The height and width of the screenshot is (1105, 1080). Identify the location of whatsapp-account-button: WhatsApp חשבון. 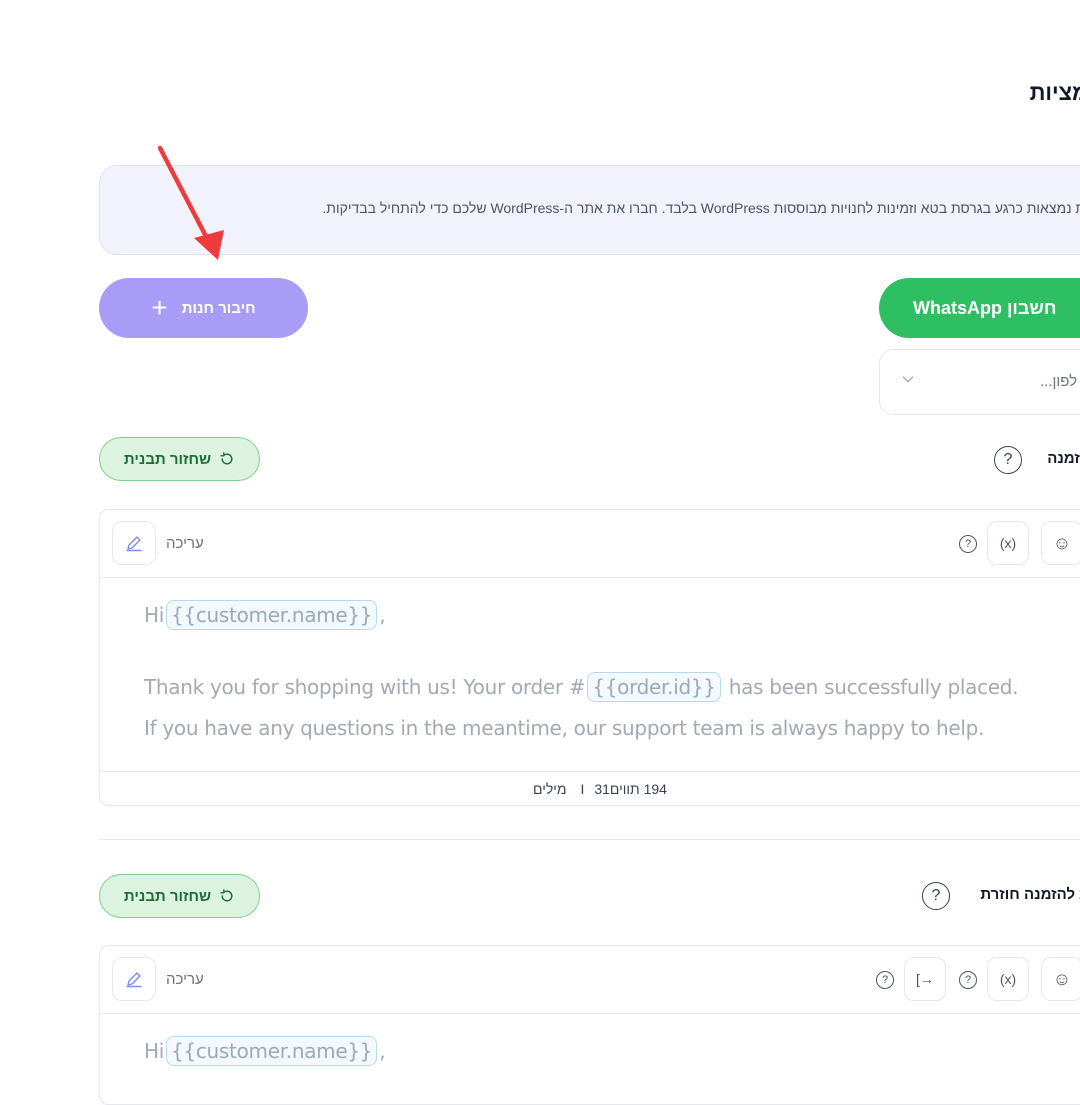
(979, 308).